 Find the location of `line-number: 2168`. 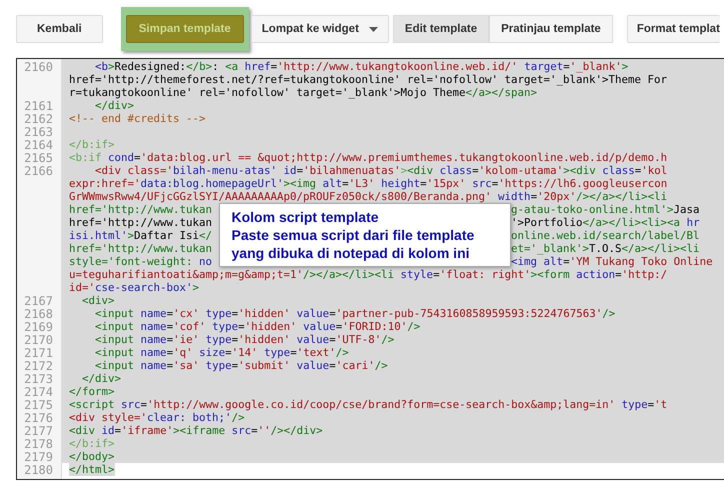

line-number: 2168 is located at coordinates (38, 314).